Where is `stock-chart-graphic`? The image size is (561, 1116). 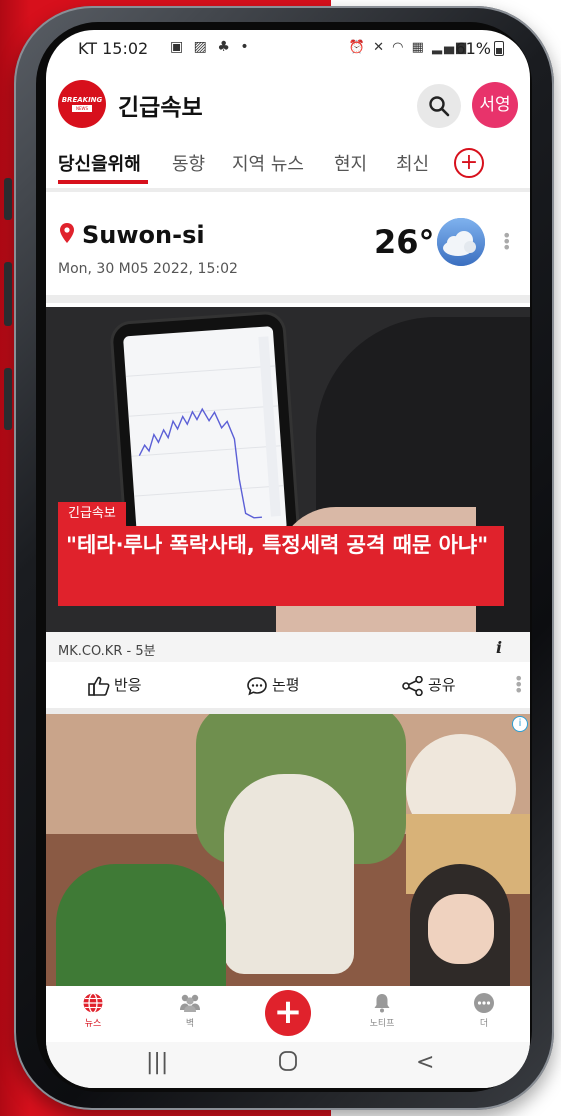 stock-chart-graphic is located at coordinates (204, 427).